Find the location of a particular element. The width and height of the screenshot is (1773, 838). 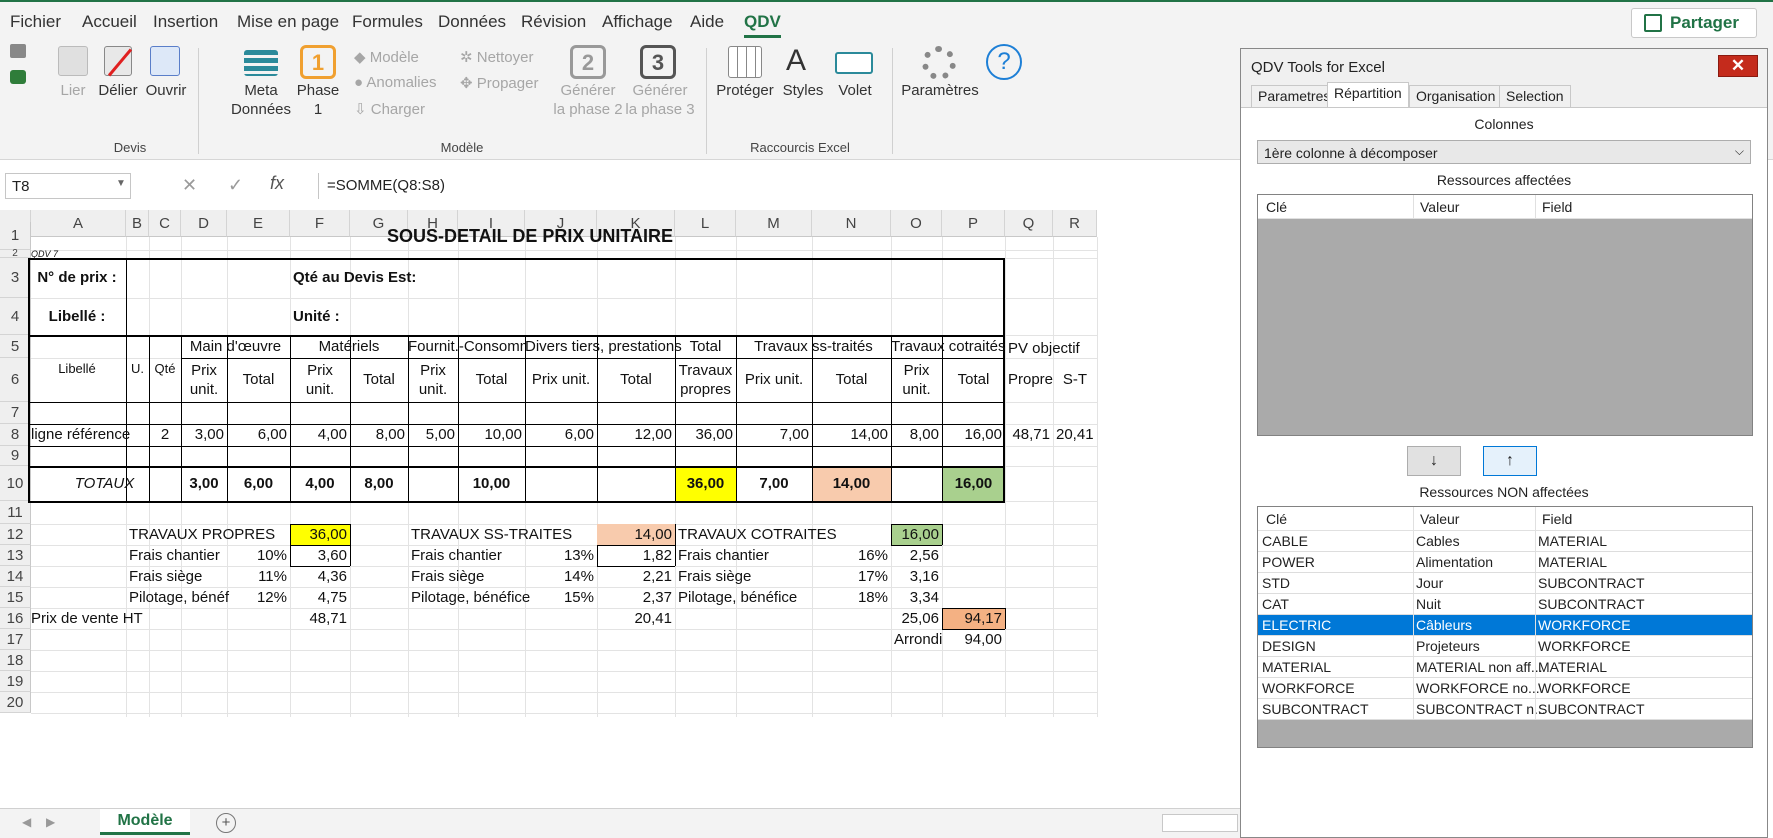

qdv-small-icon is located at coordinates (18, 51).